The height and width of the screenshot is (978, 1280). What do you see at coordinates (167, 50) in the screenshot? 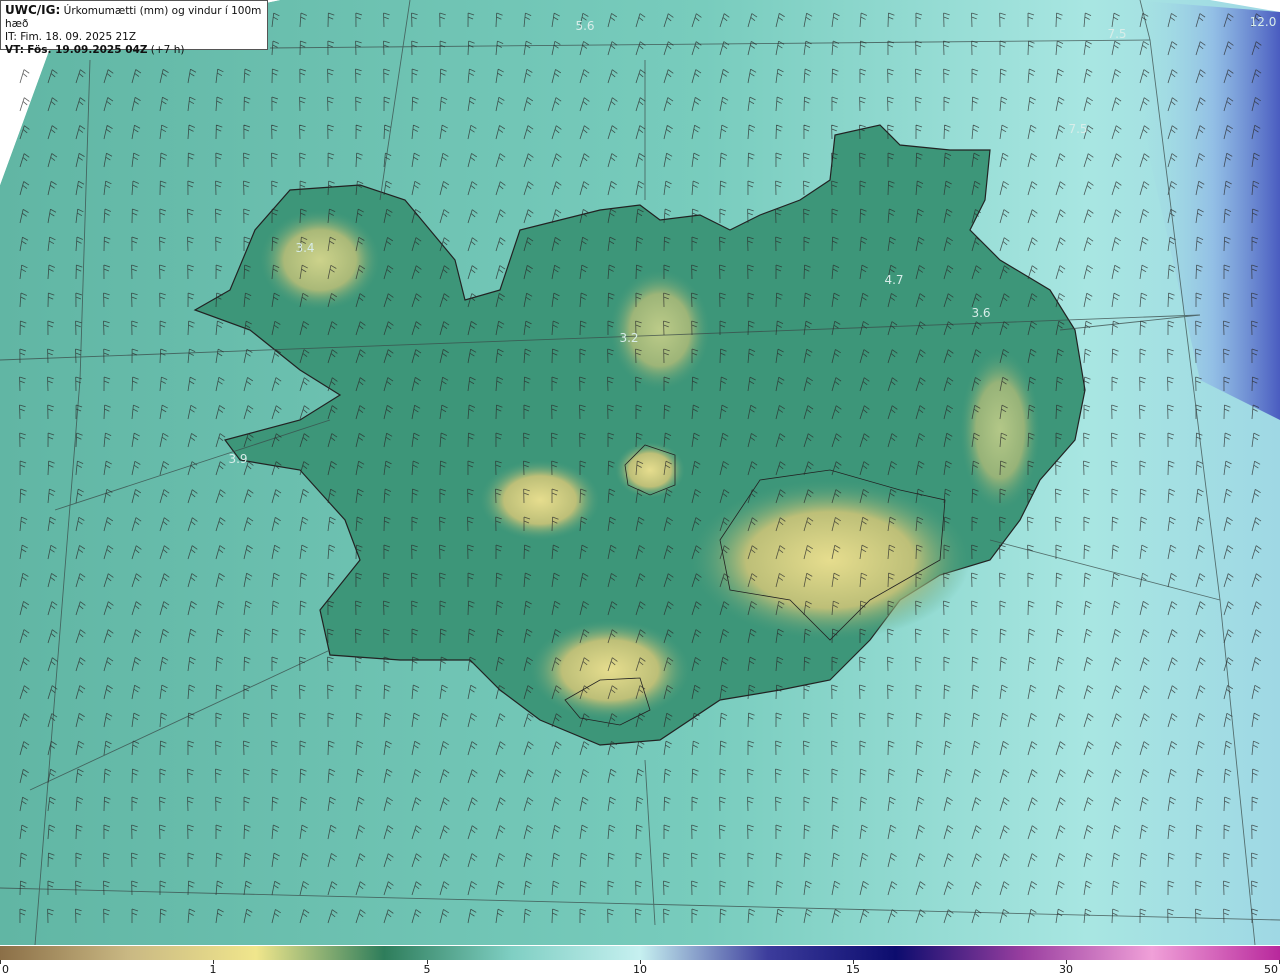
I see `lead-time: (+7 h)` at bounding box center [167, 50].